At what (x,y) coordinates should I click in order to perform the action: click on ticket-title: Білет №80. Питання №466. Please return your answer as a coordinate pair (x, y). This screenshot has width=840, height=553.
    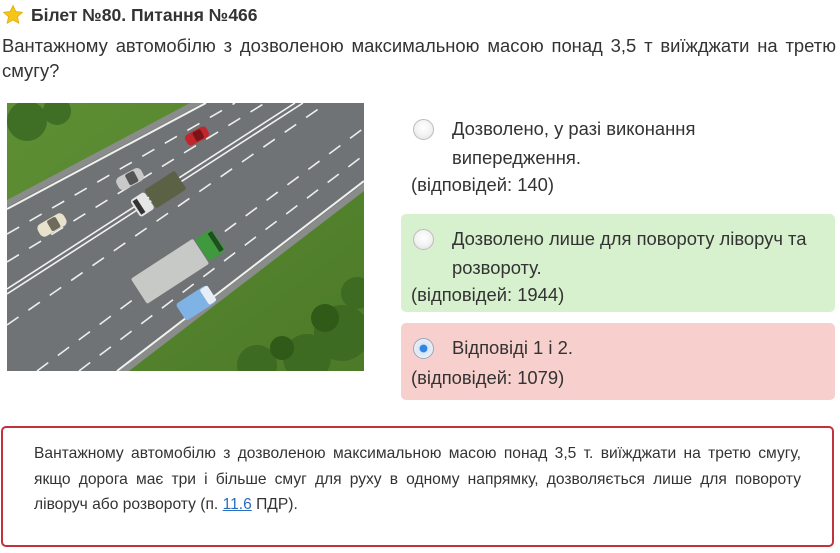
    Looking at the image, I should click on (144, 14).